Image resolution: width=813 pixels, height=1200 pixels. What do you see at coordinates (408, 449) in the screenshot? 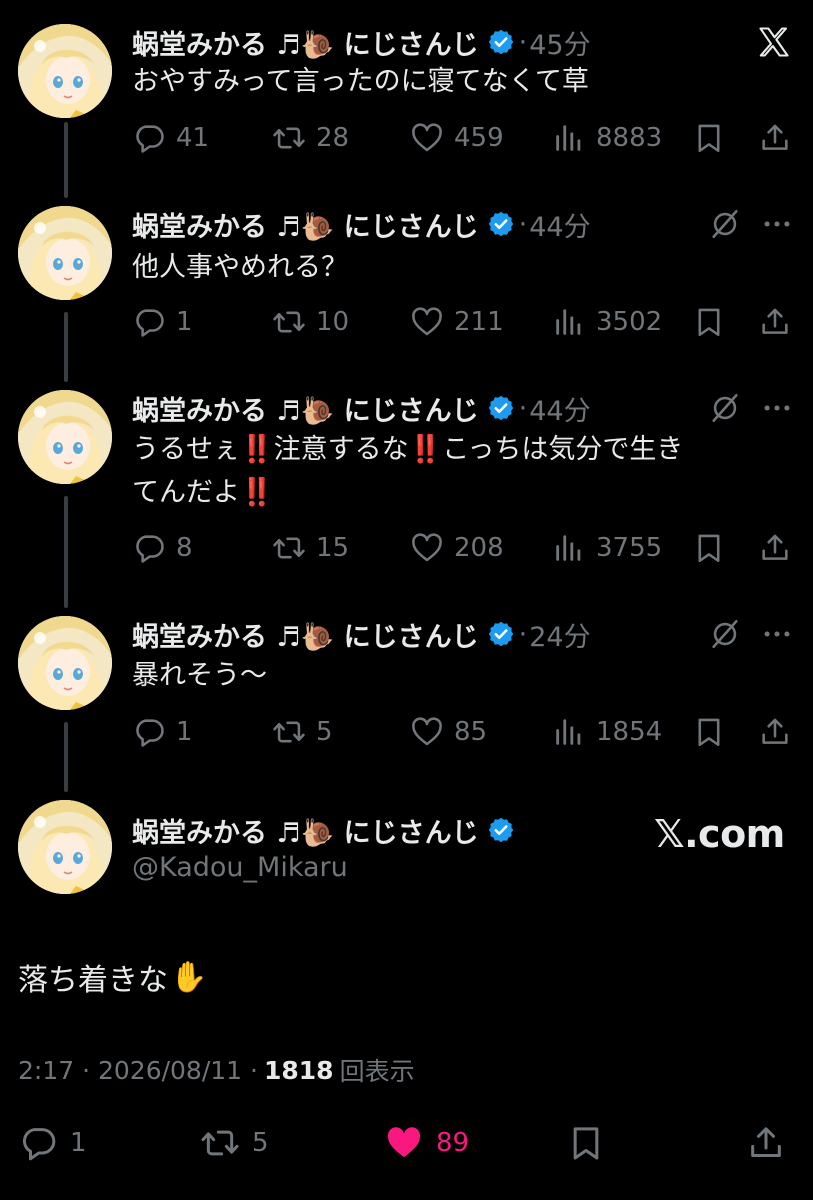
I see `tweet-text-line: うるせぇ‼️注意するな‼️こっちは気分で生き` at bounding box center [408, 449].